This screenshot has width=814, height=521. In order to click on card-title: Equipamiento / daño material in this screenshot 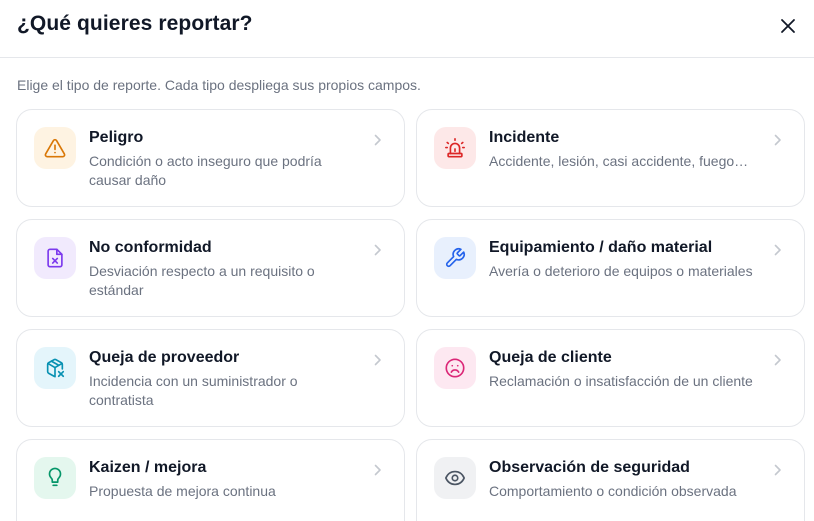, I will do `click(601, 247)`.